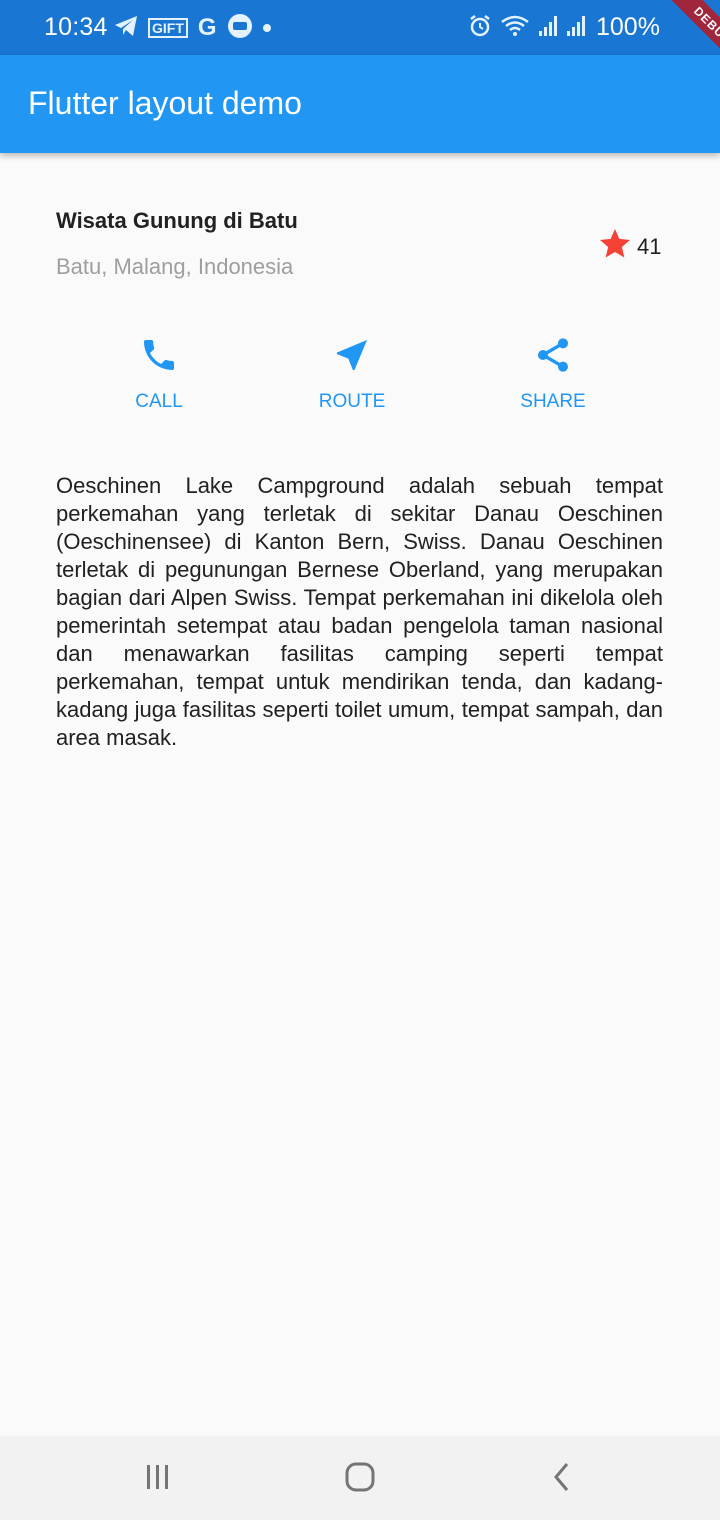  I want to click on navigation-icon, so click(352, 355).